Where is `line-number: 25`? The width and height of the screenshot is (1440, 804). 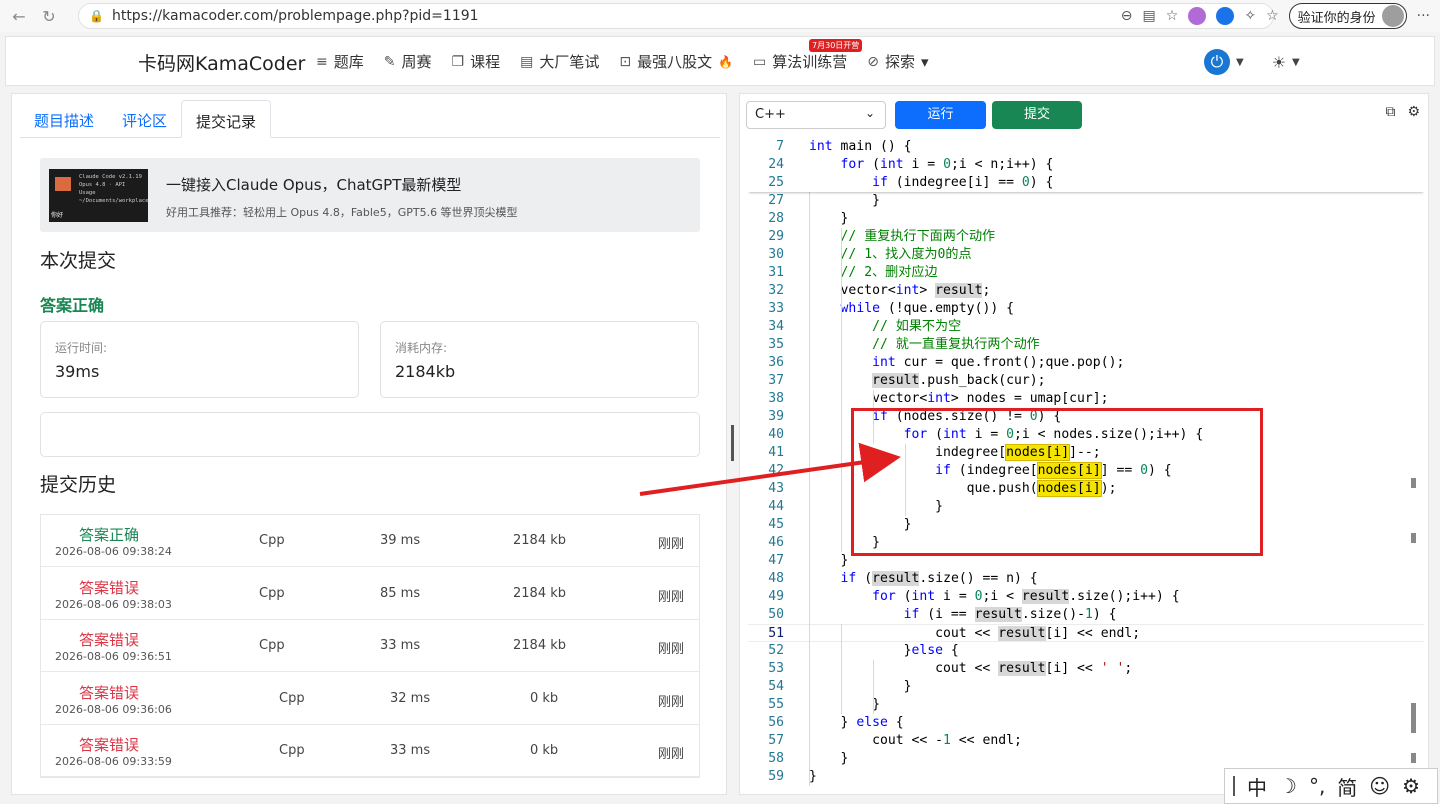
line-number: 25 is located at coordinates (776, 182).